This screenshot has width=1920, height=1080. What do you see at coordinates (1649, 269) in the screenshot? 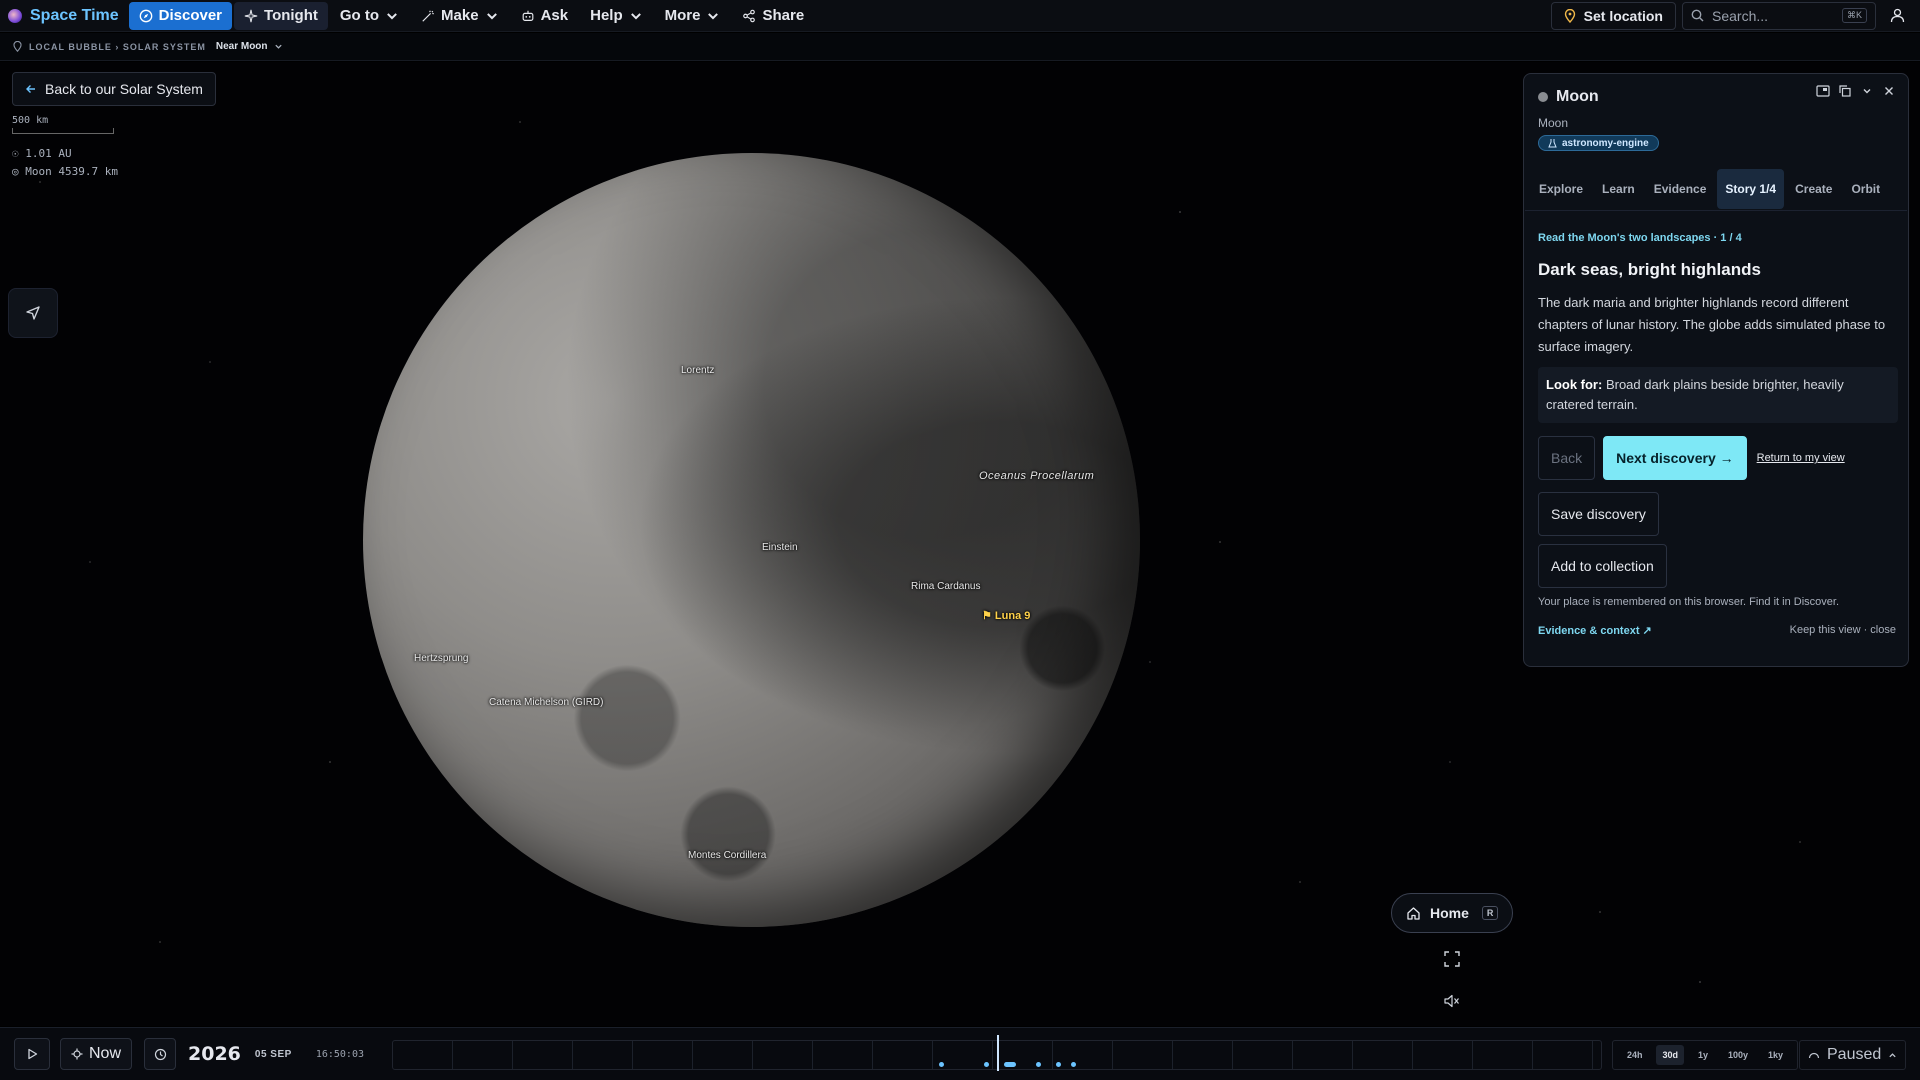
I see `story-title: Dark seas, bright highlands` at bounding box center [1649, 269].